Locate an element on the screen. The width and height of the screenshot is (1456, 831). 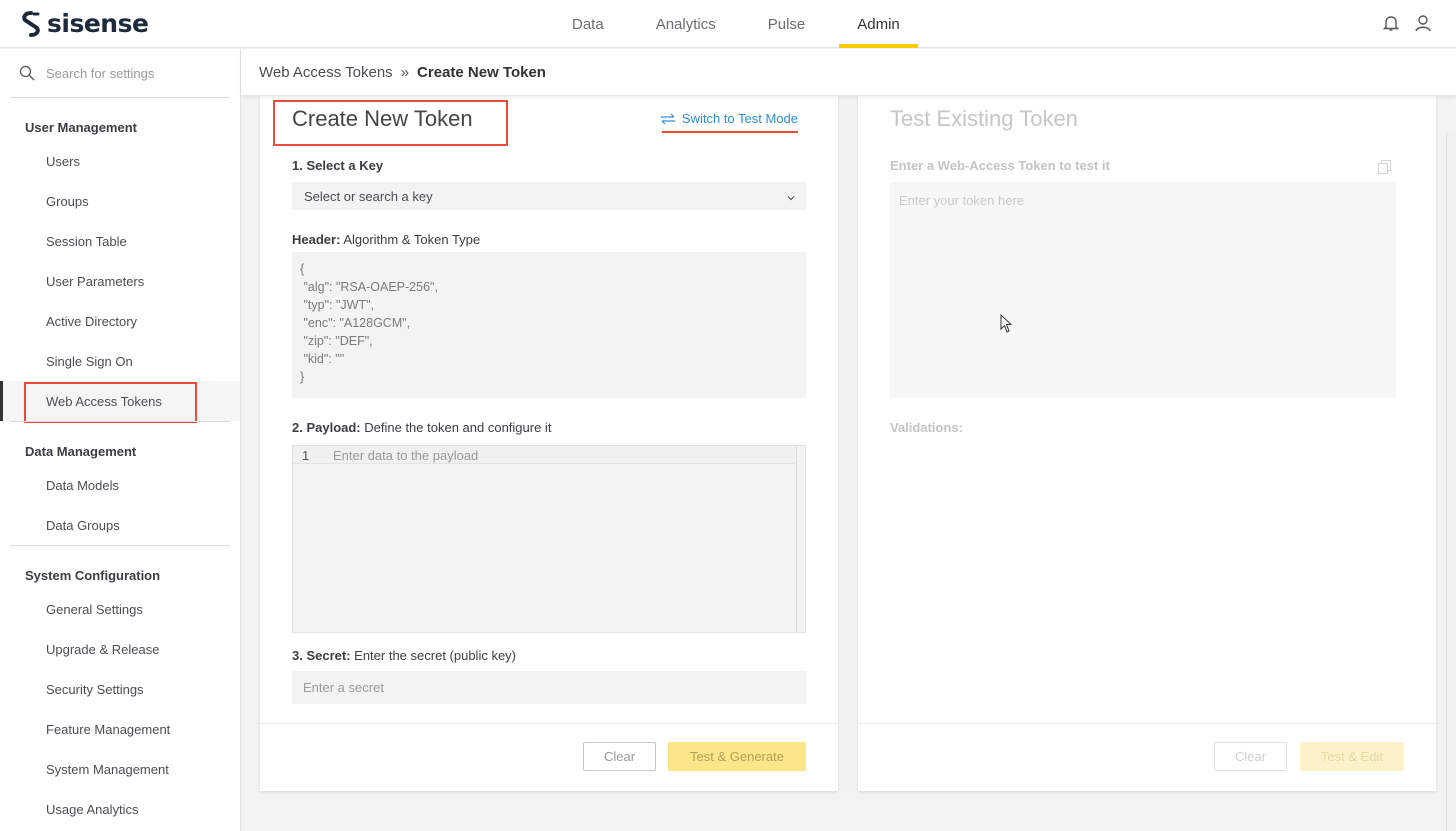
brand-name: sisense is located at coordinates (98, 23).